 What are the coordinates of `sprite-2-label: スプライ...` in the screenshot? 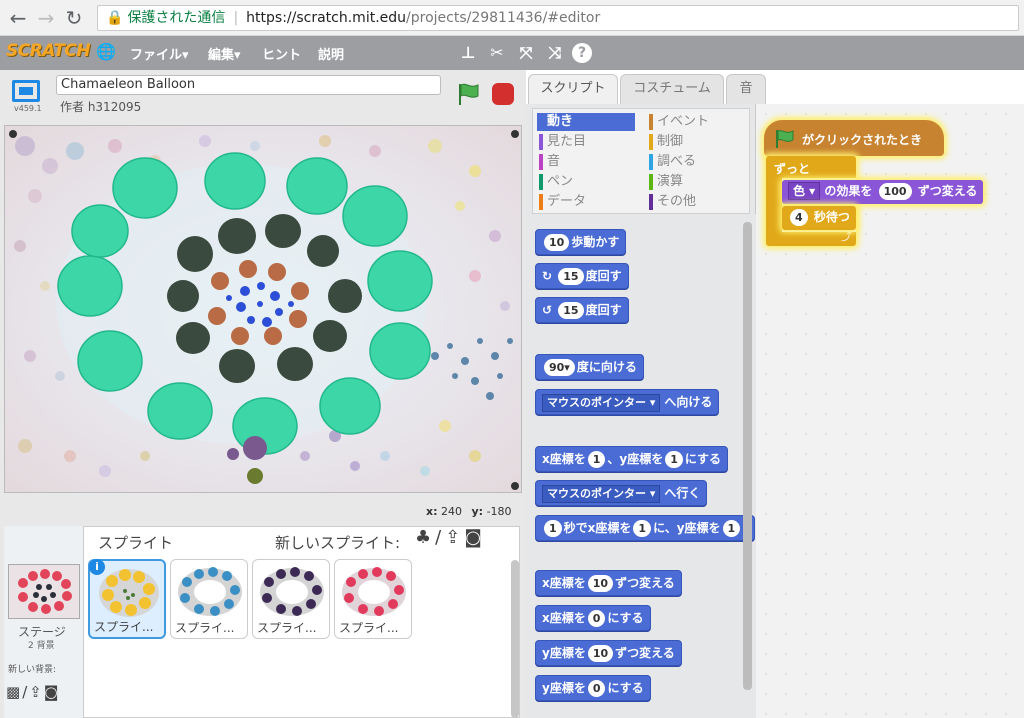 It's located at (205, 628).